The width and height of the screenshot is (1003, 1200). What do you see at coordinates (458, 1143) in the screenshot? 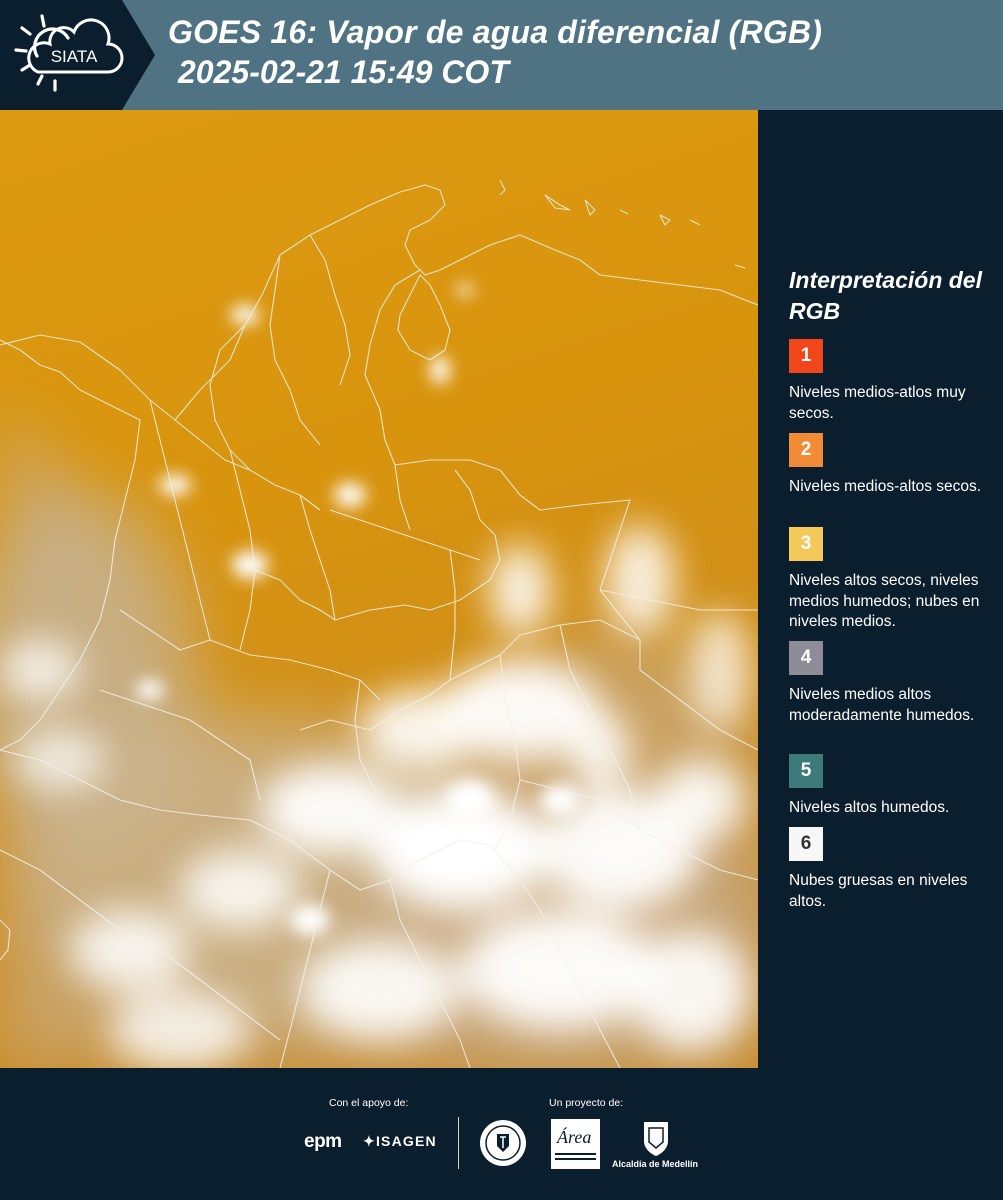
I see `footer-divider` at bounding box center [458, 1143].